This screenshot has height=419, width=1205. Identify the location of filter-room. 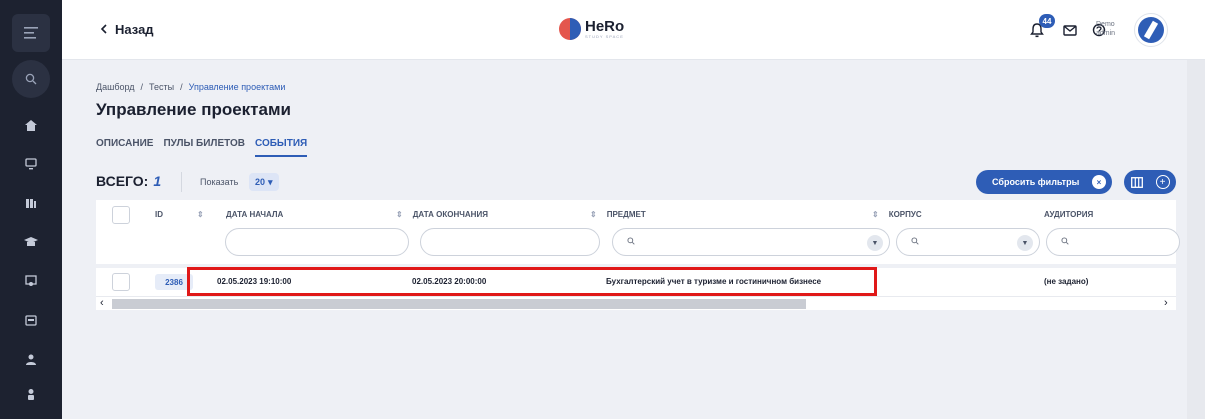
(1113, 242).